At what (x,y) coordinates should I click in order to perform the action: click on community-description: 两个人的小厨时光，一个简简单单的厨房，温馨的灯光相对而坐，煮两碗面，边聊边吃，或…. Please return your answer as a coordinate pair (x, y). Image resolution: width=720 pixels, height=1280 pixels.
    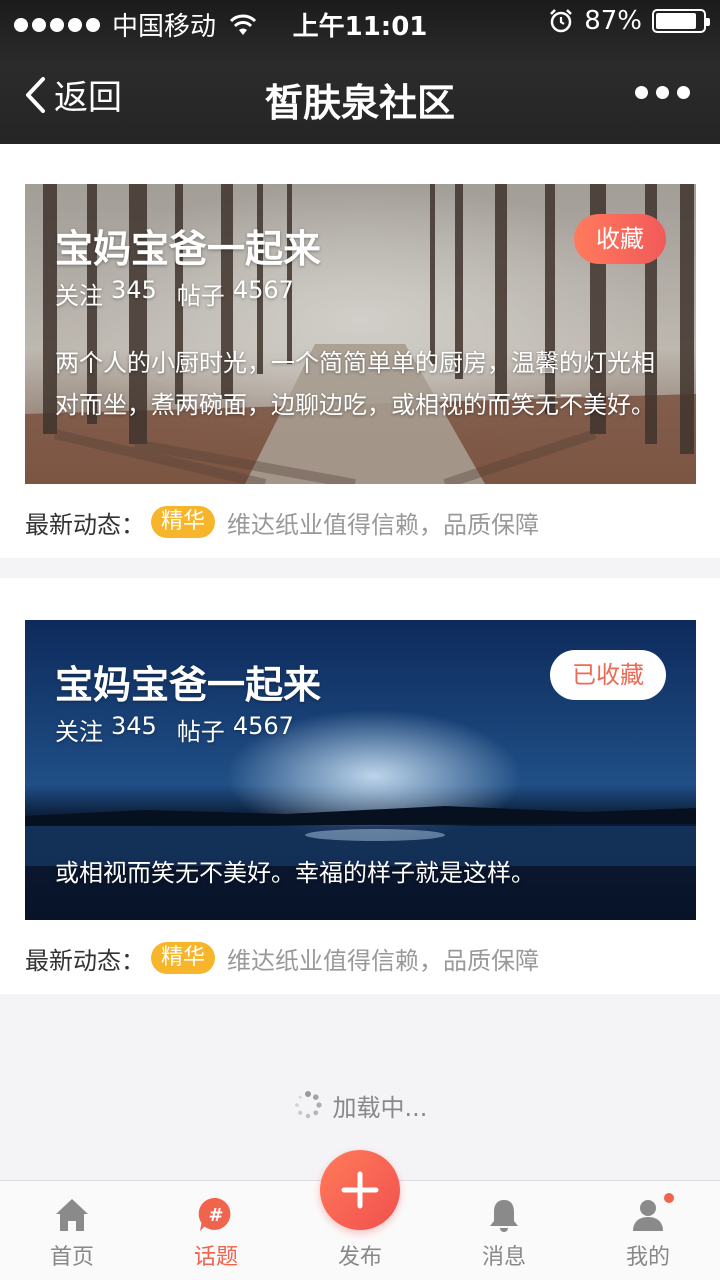
    Looking at the image, I should click on (355, 384).